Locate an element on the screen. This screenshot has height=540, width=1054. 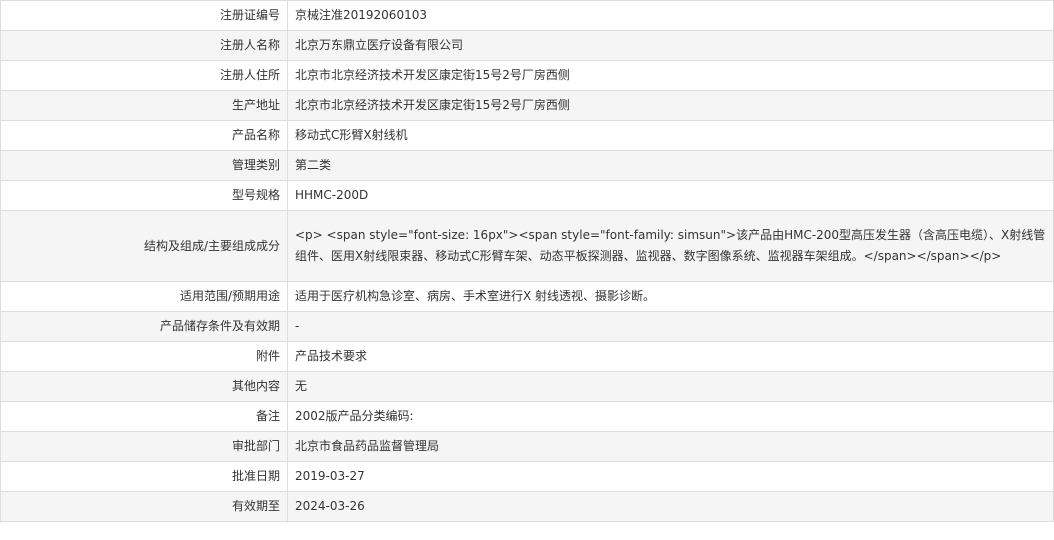
field-label: 注册证编号 is located at coordinates (144, 15).